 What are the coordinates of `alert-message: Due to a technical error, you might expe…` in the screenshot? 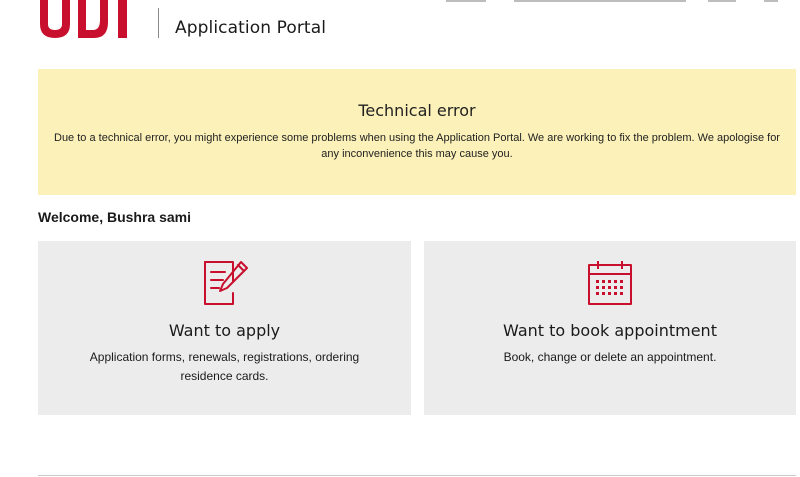 It's located at (417, 146).